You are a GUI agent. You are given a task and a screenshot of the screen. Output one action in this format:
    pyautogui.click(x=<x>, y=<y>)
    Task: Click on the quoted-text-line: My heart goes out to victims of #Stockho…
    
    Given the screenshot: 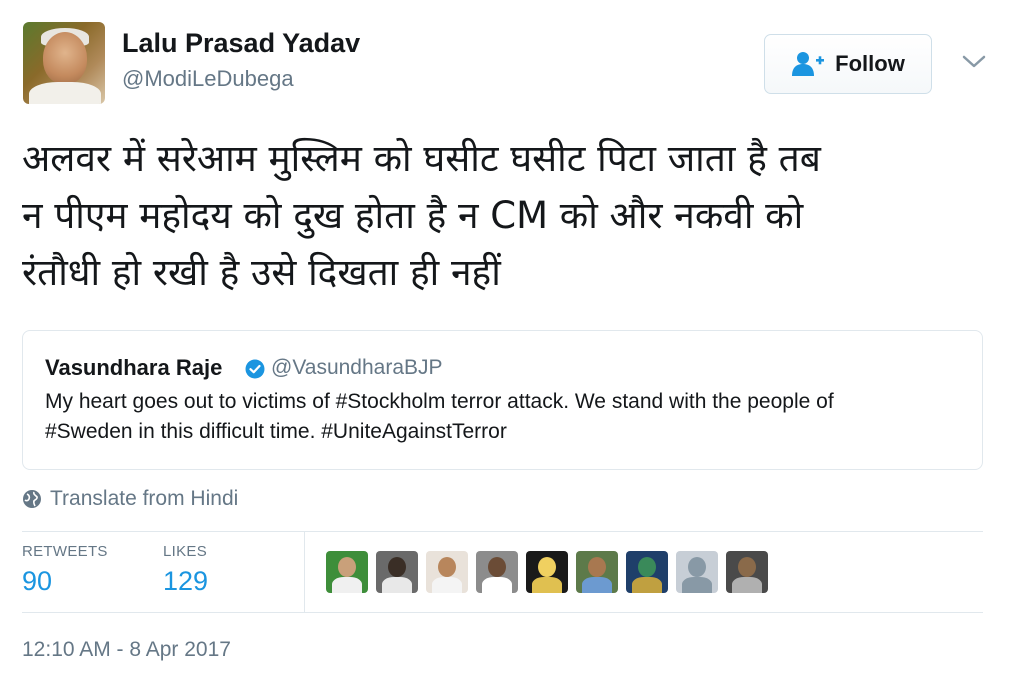 What is the action you would take?
    pyautogui.click(x=439, y=401)
    